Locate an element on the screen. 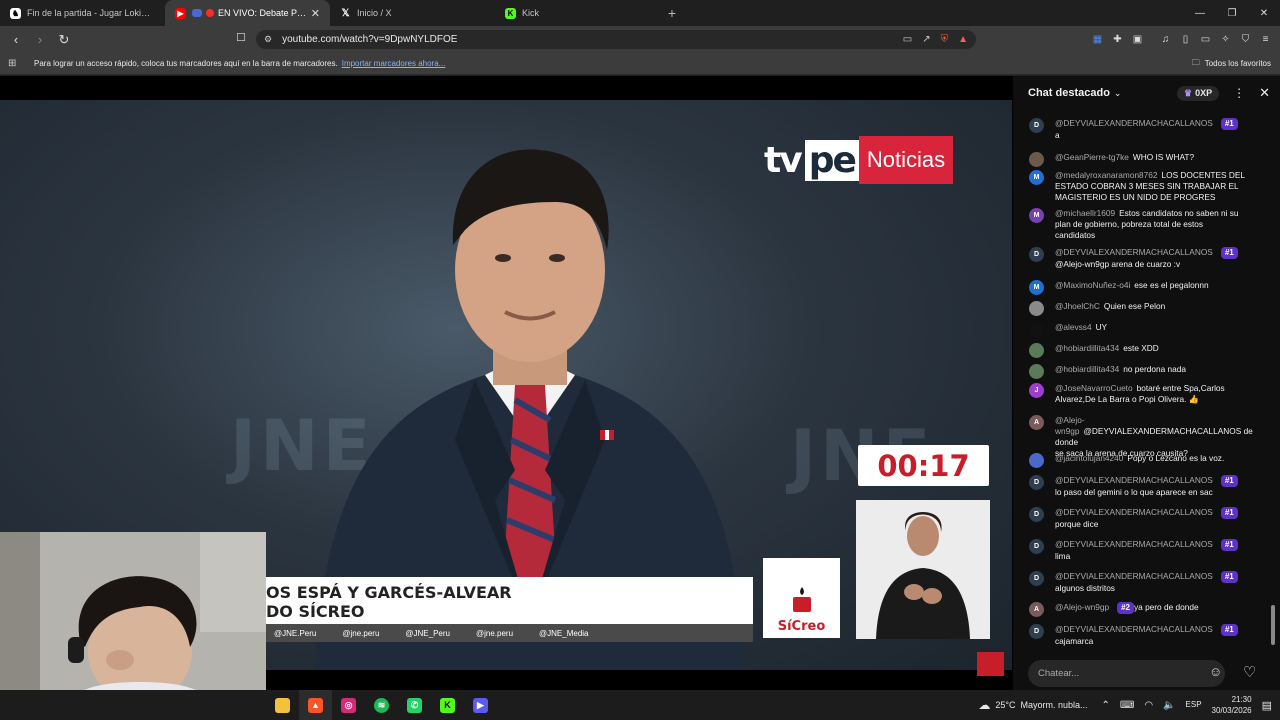 Image resolution: width=1280 pixels, height=720 pixels. music-icon: ♫ is located at coordinates (1165, 39).